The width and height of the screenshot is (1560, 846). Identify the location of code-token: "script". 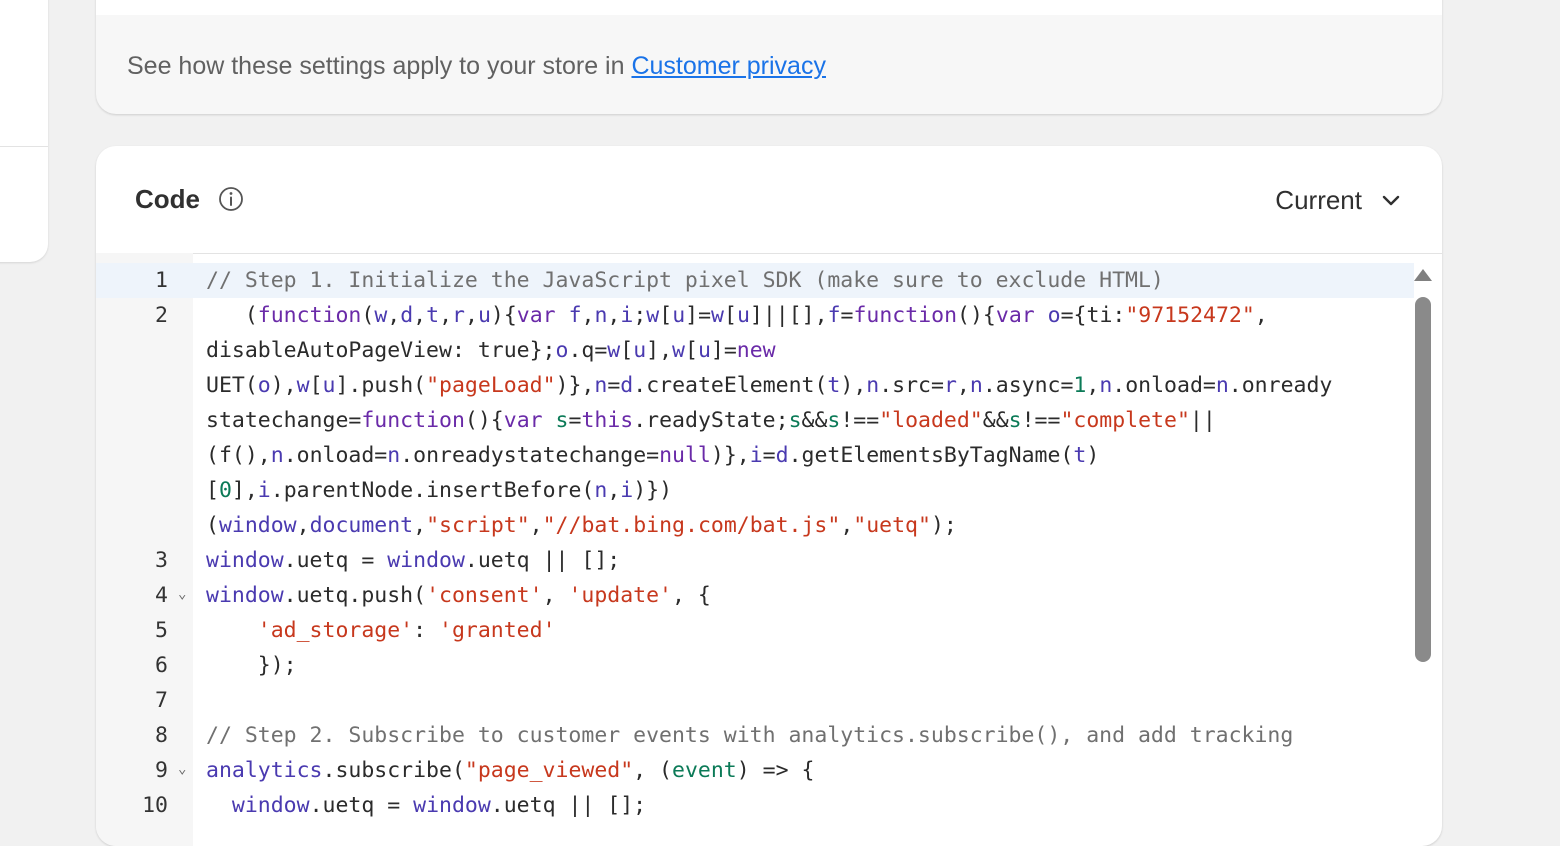
(478, 525).